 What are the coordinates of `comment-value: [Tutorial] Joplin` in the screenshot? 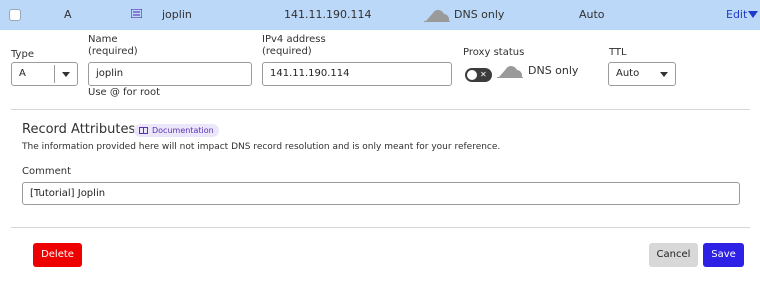 It's located at (68, 193).